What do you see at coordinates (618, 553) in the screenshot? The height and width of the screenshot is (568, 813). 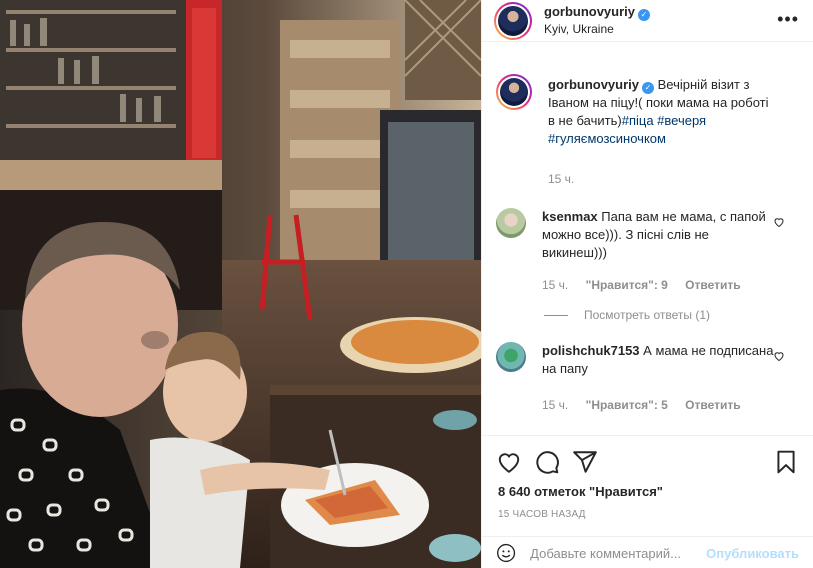 I see `comment-input` at bounding box center [618, 553].